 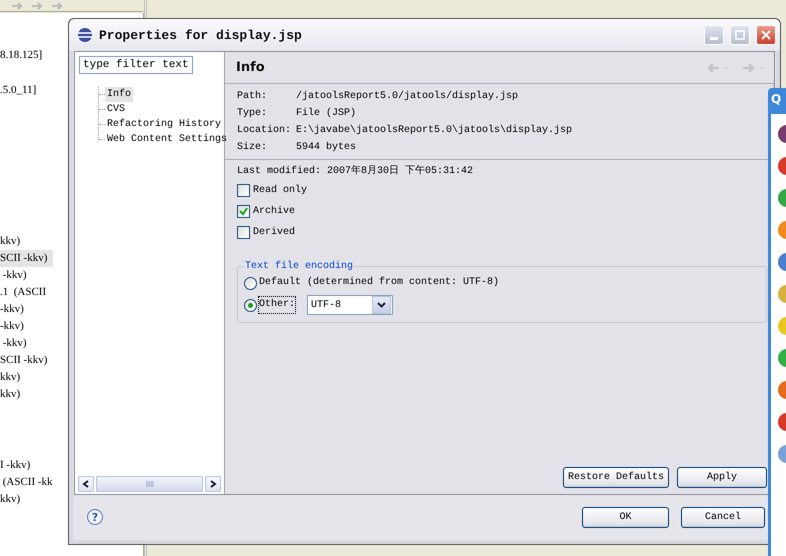 I want to click on tree-item: Refactoring History, so click(x=164, y=124).